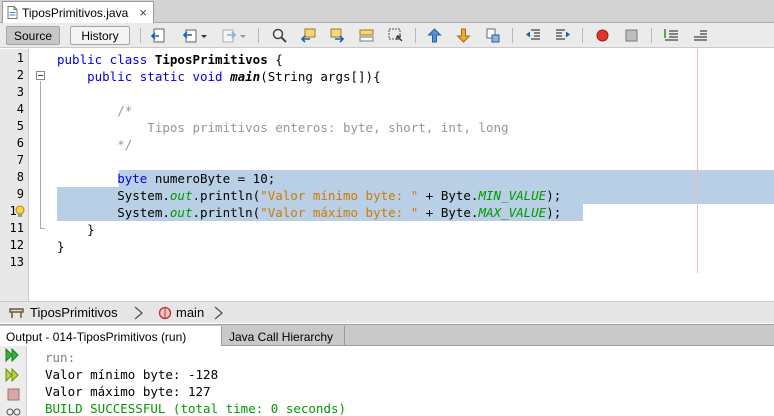 This screenshot has width=774, height=416. What do you see at coordinates (16, 262) in the screenshot?
I see `line-number: 13` at bounding box center [16, 262].